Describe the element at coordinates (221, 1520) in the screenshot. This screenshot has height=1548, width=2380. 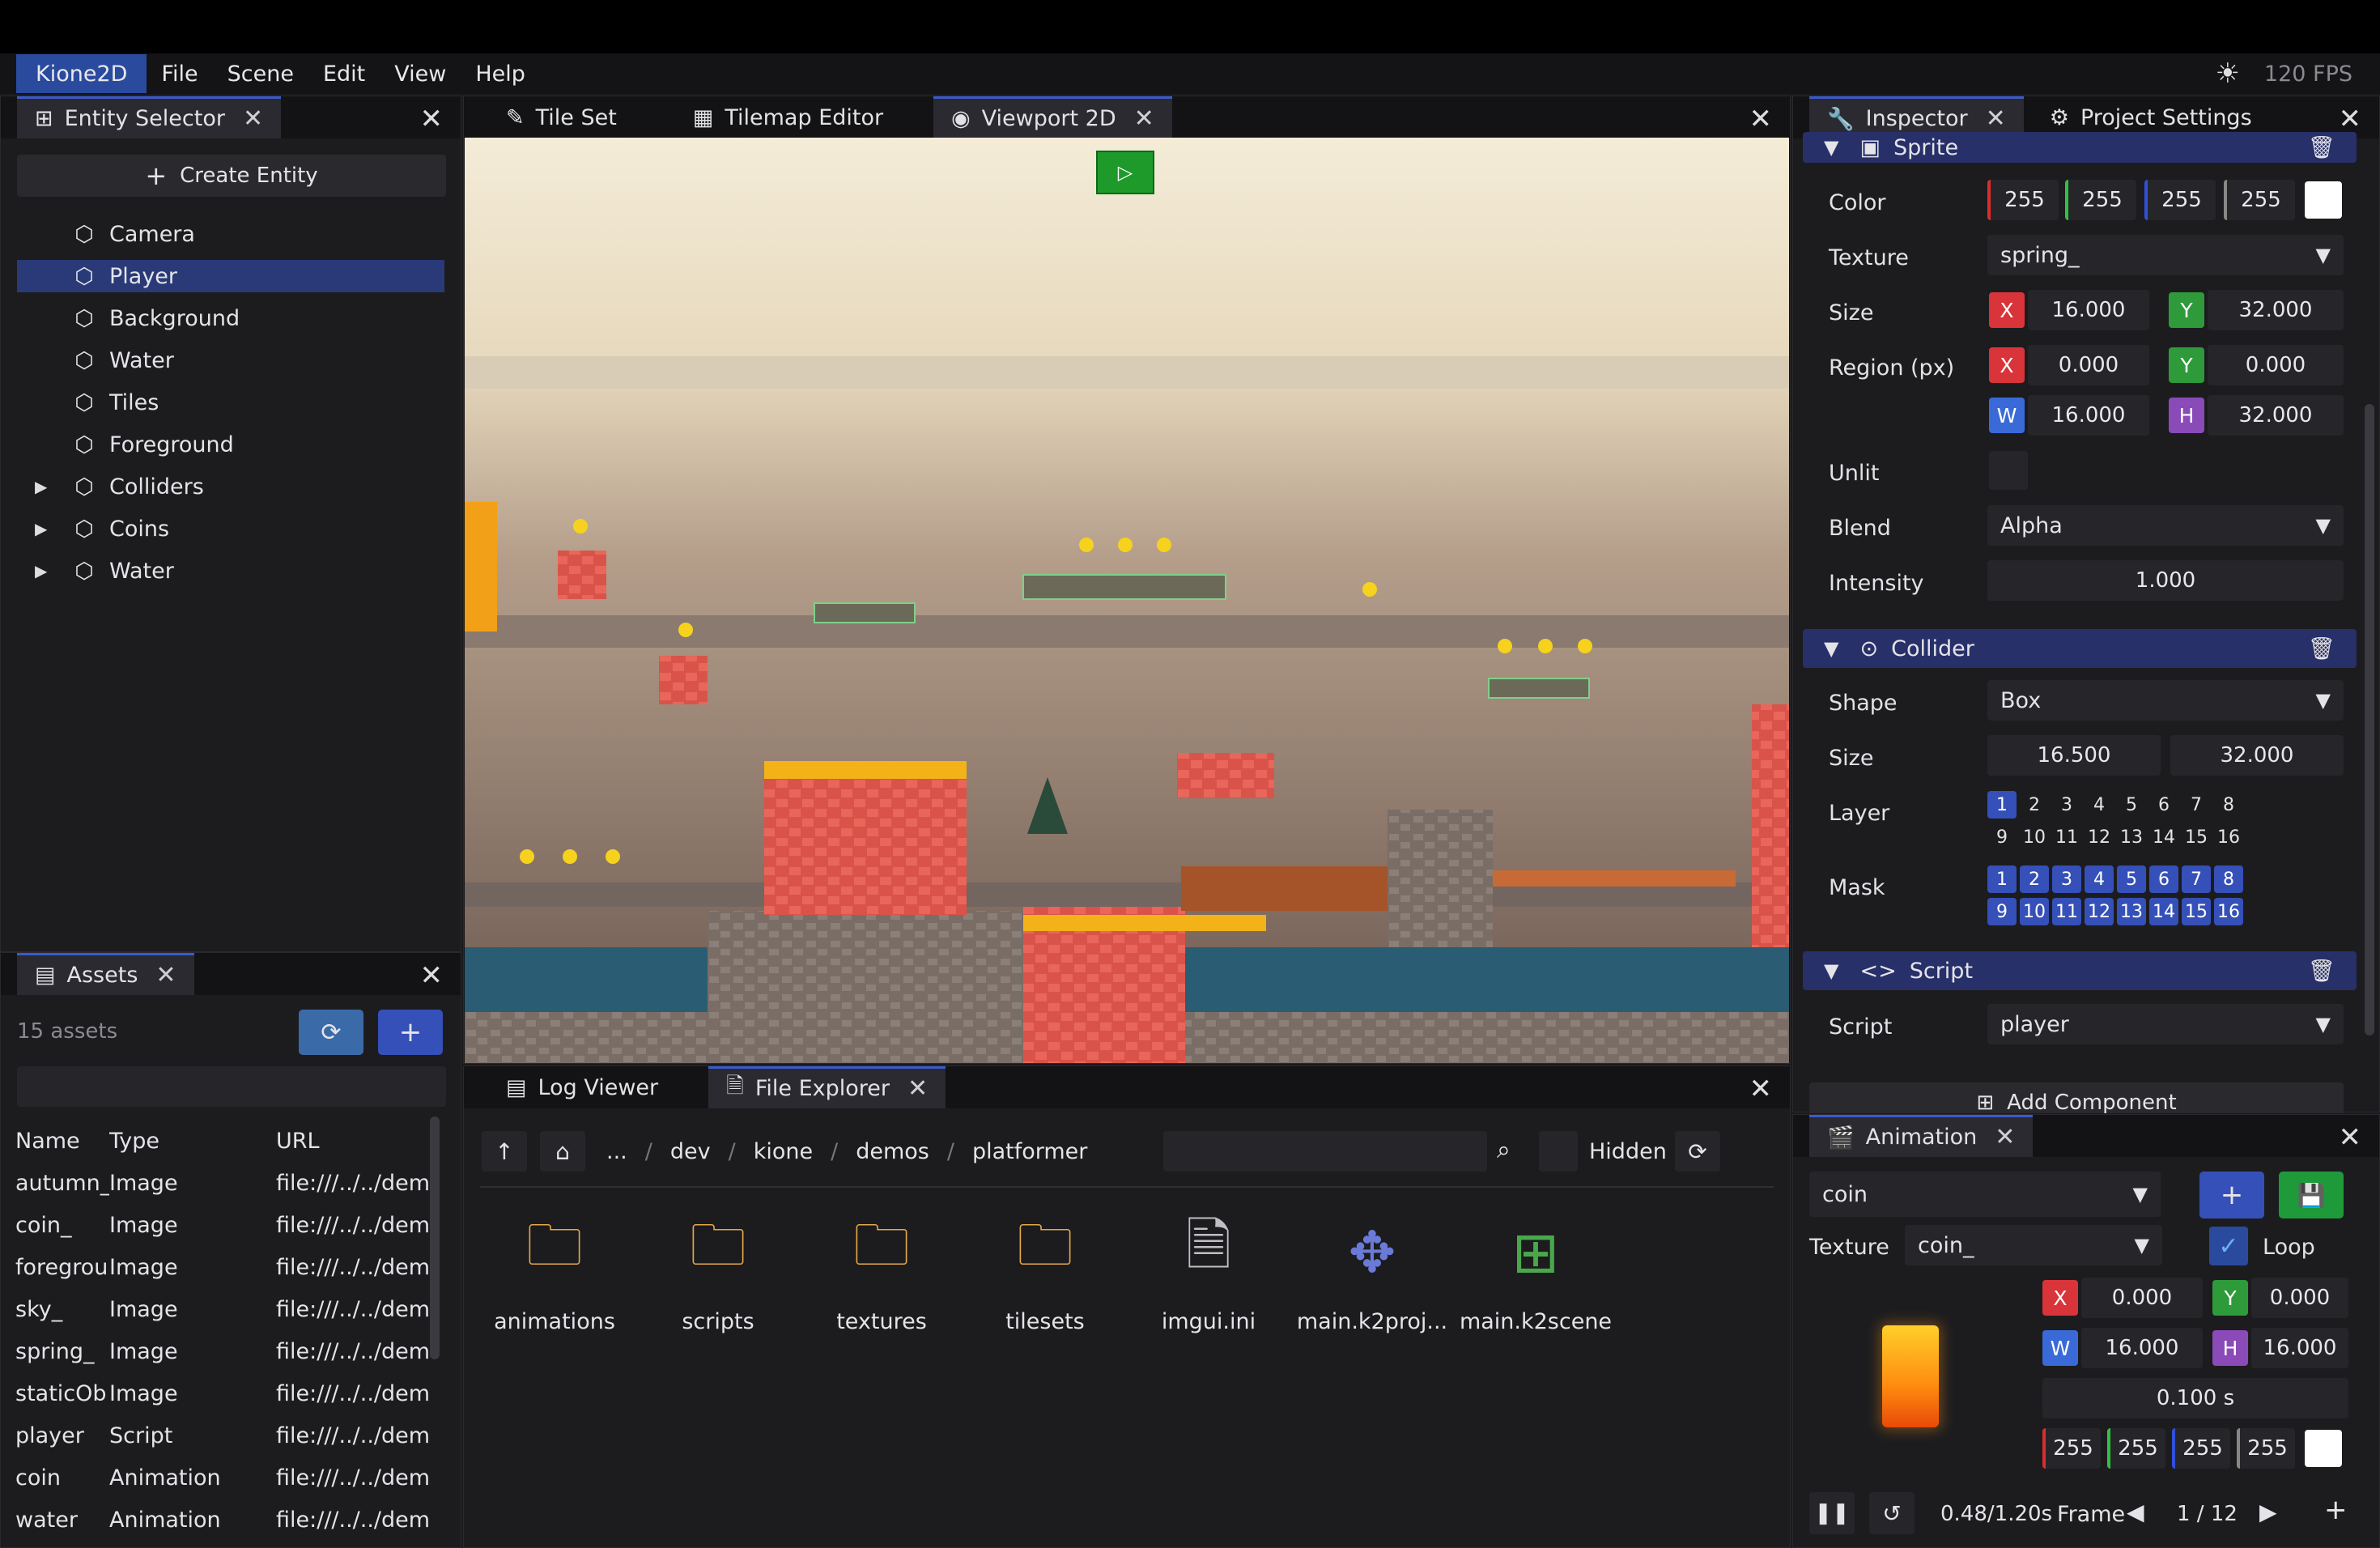
I see `table-row: water Animation file:///../../dem` at that location.